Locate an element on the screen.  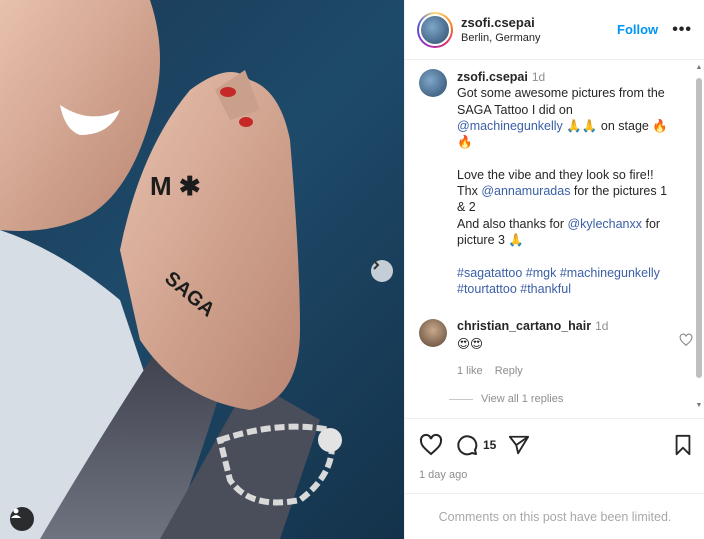
scroll-up-arrow-icon: ▲ is located at coordinates (699, 68).